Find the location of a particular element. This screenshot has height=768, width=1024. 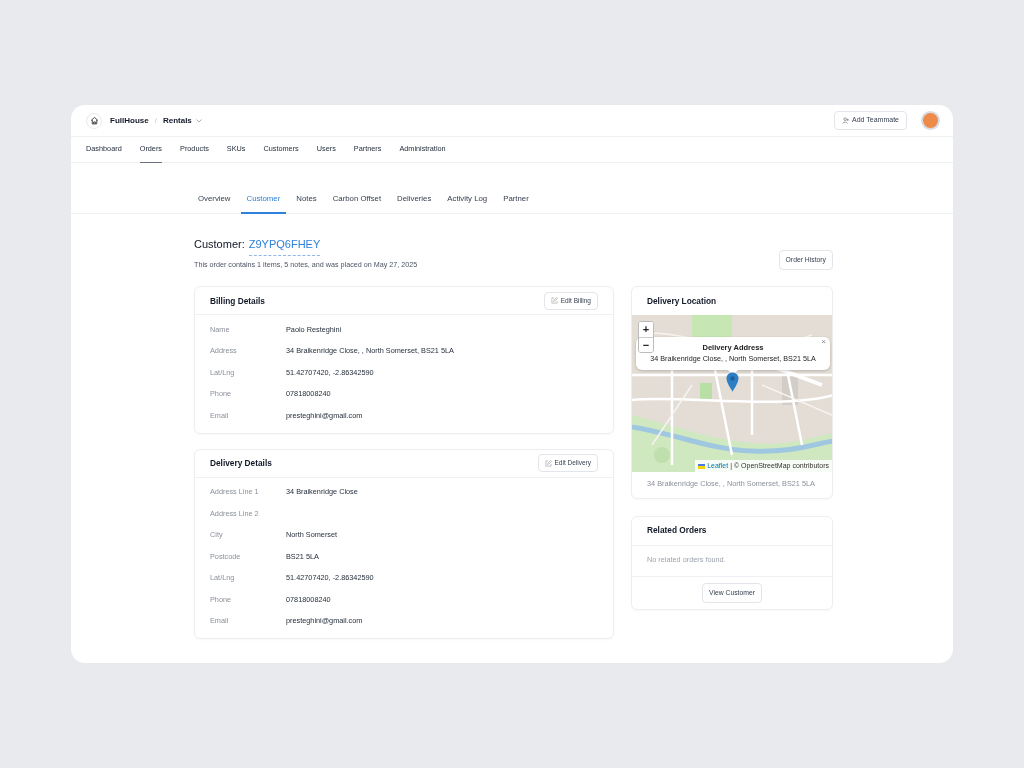

caret-icon is located at coordinates (198, 120).